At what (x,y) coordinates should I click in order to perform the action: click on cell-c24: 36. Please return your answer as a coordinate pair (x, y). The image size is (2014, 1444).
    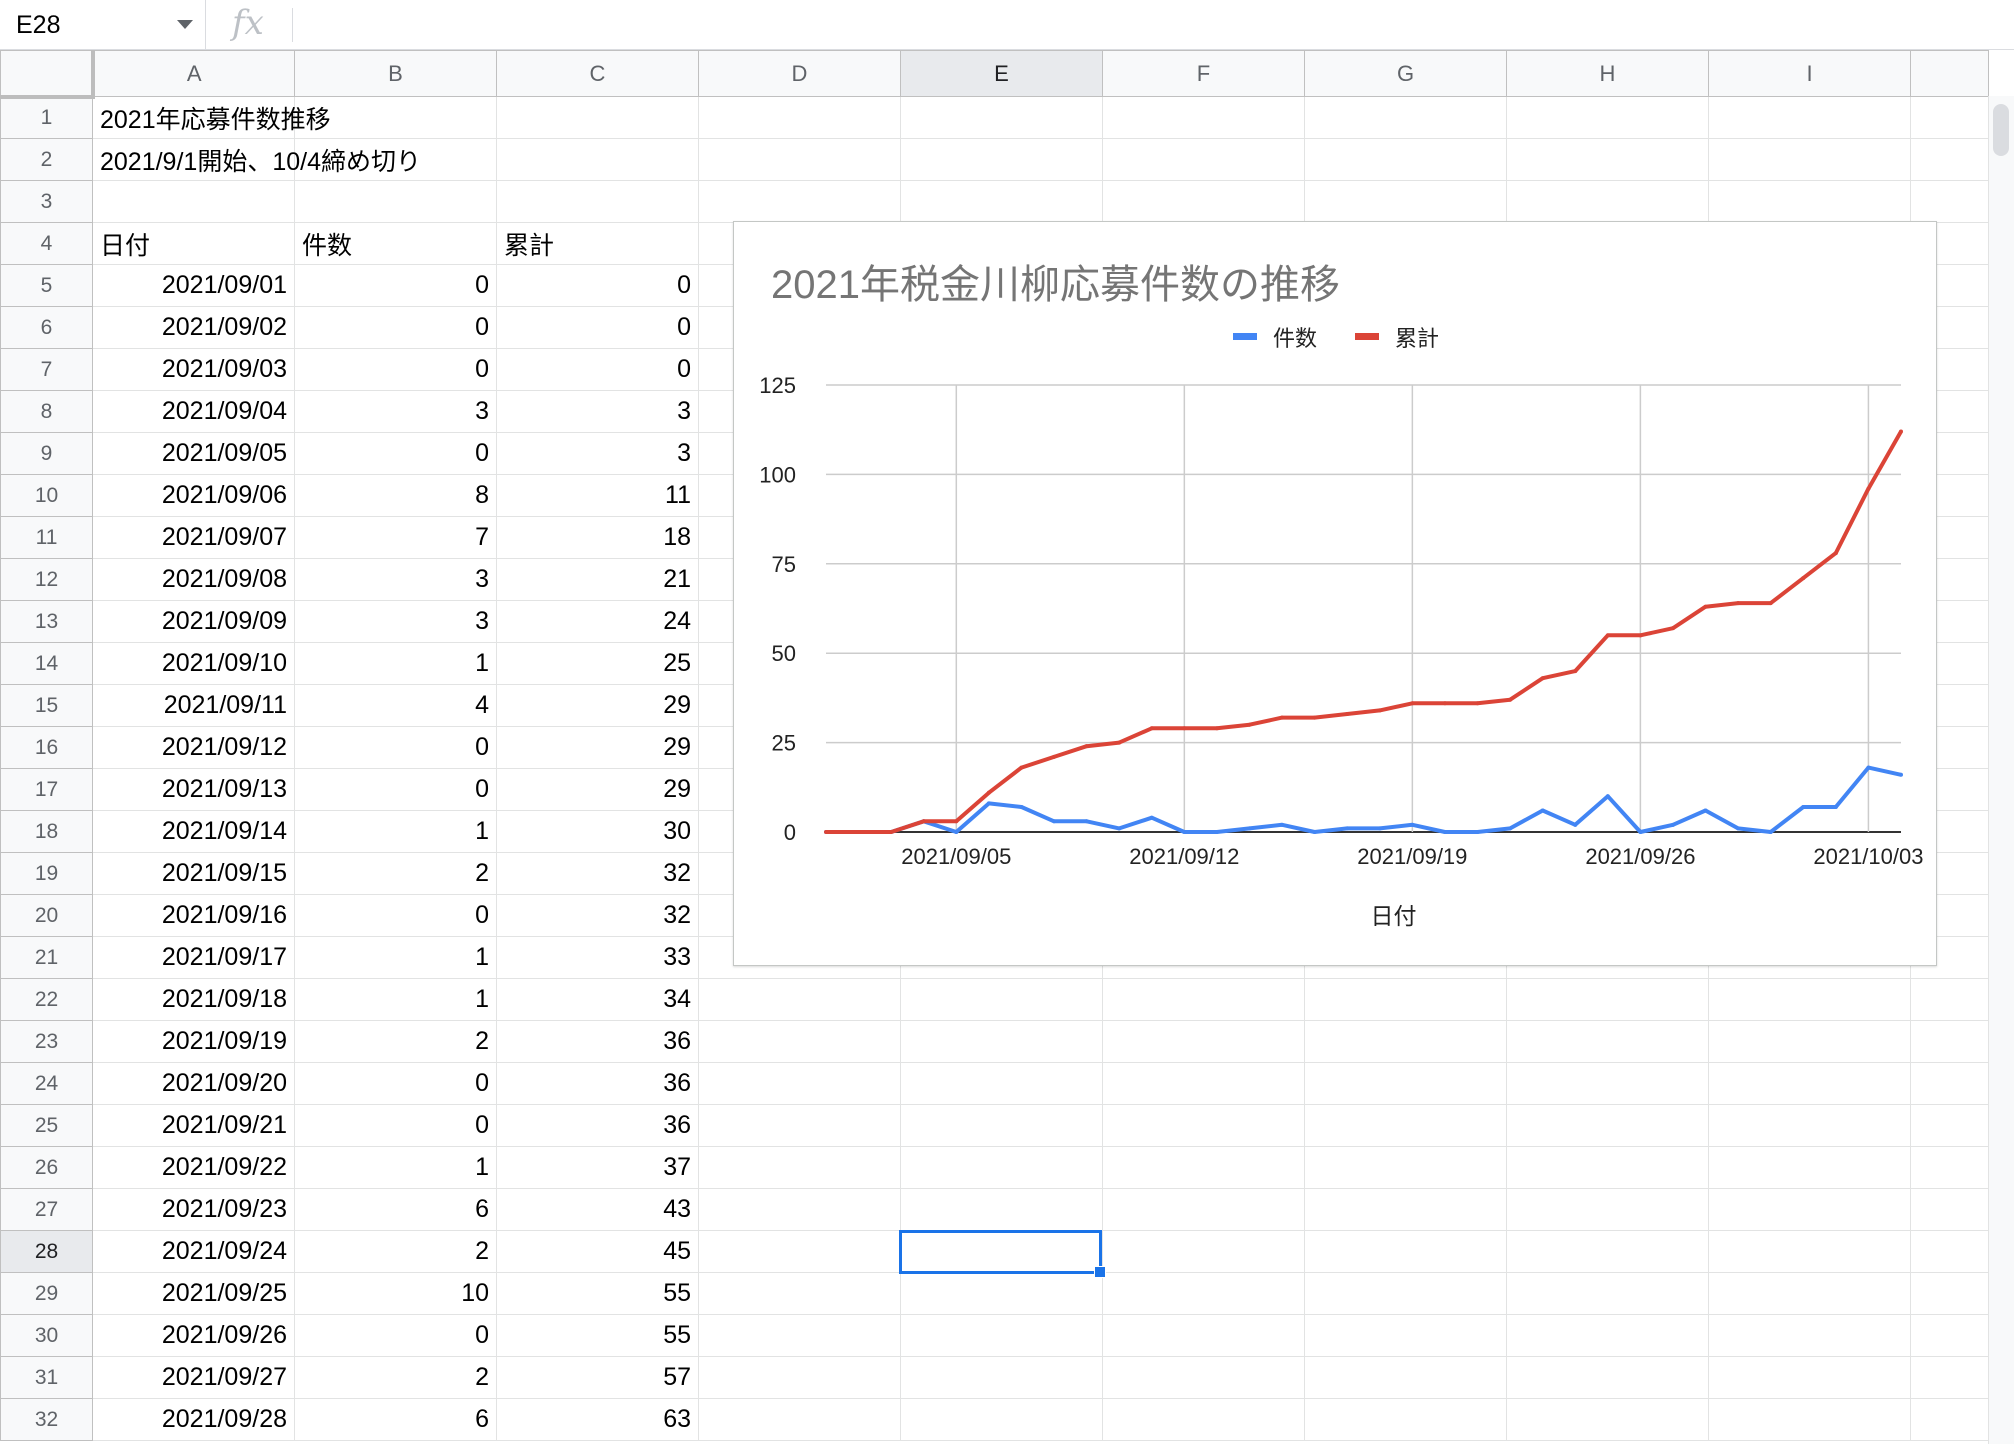
    Looking at the image, I should click on (597, 1083).